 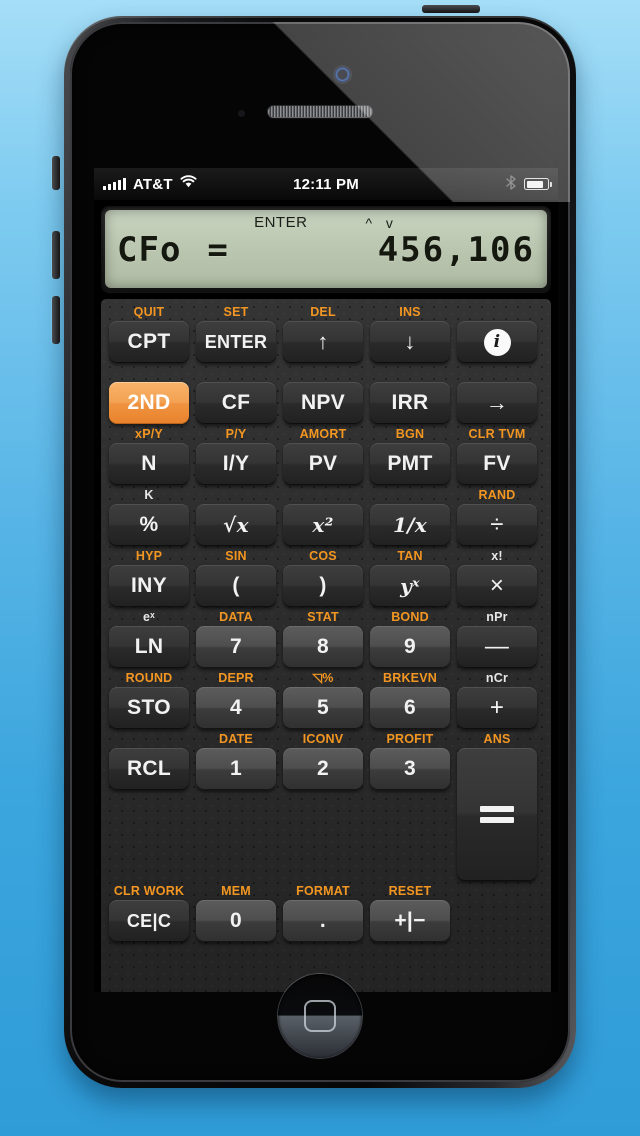 I want to click on key-cpt: CPT, so click(x=149, y=342).